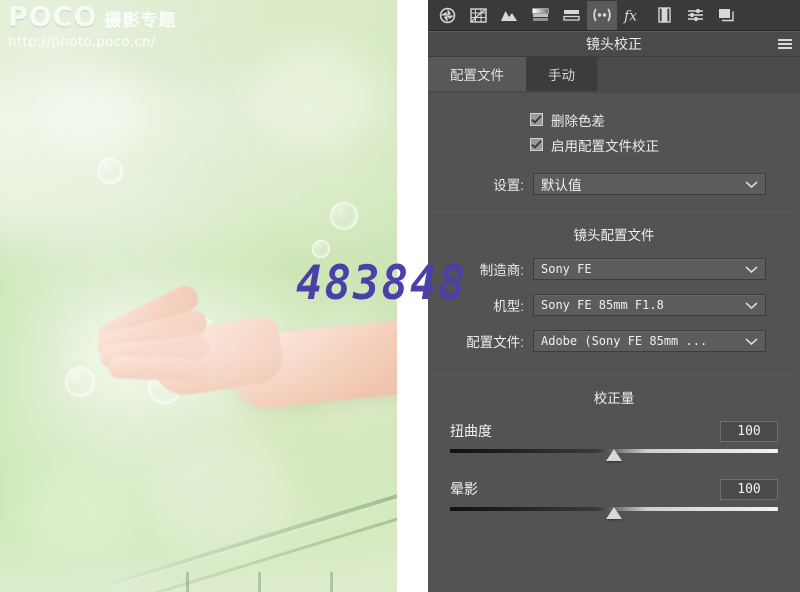  Describe the element at coordinates (464, 489) in the screenshot. I see `slider-vignetting-label: 晕影` at that location.